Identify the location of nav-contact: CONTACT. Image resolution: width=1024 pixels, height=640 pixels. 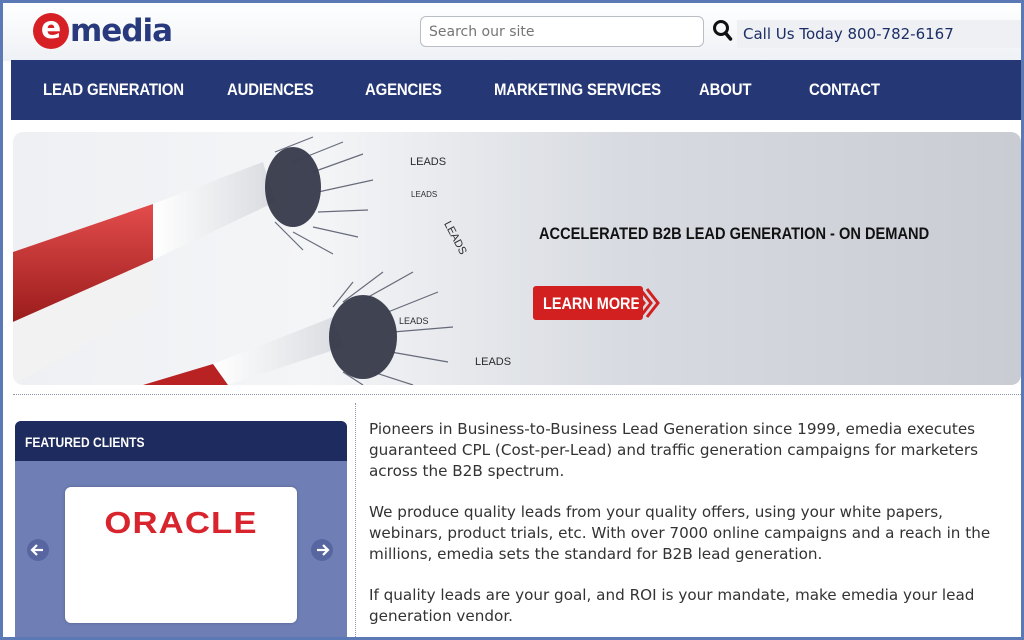
(844, 90).